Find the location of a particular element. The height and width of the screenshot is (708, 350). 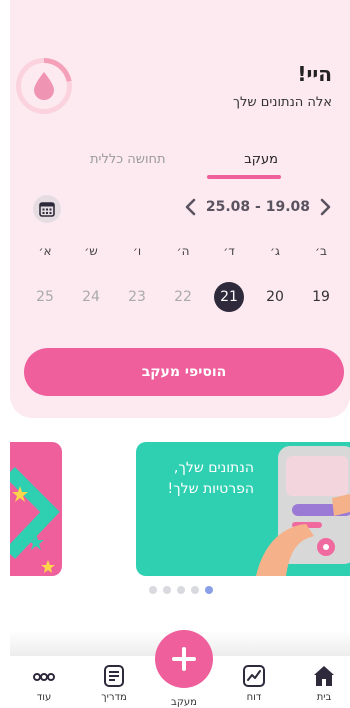

carousel-dots is located at coordinates (181, 590).